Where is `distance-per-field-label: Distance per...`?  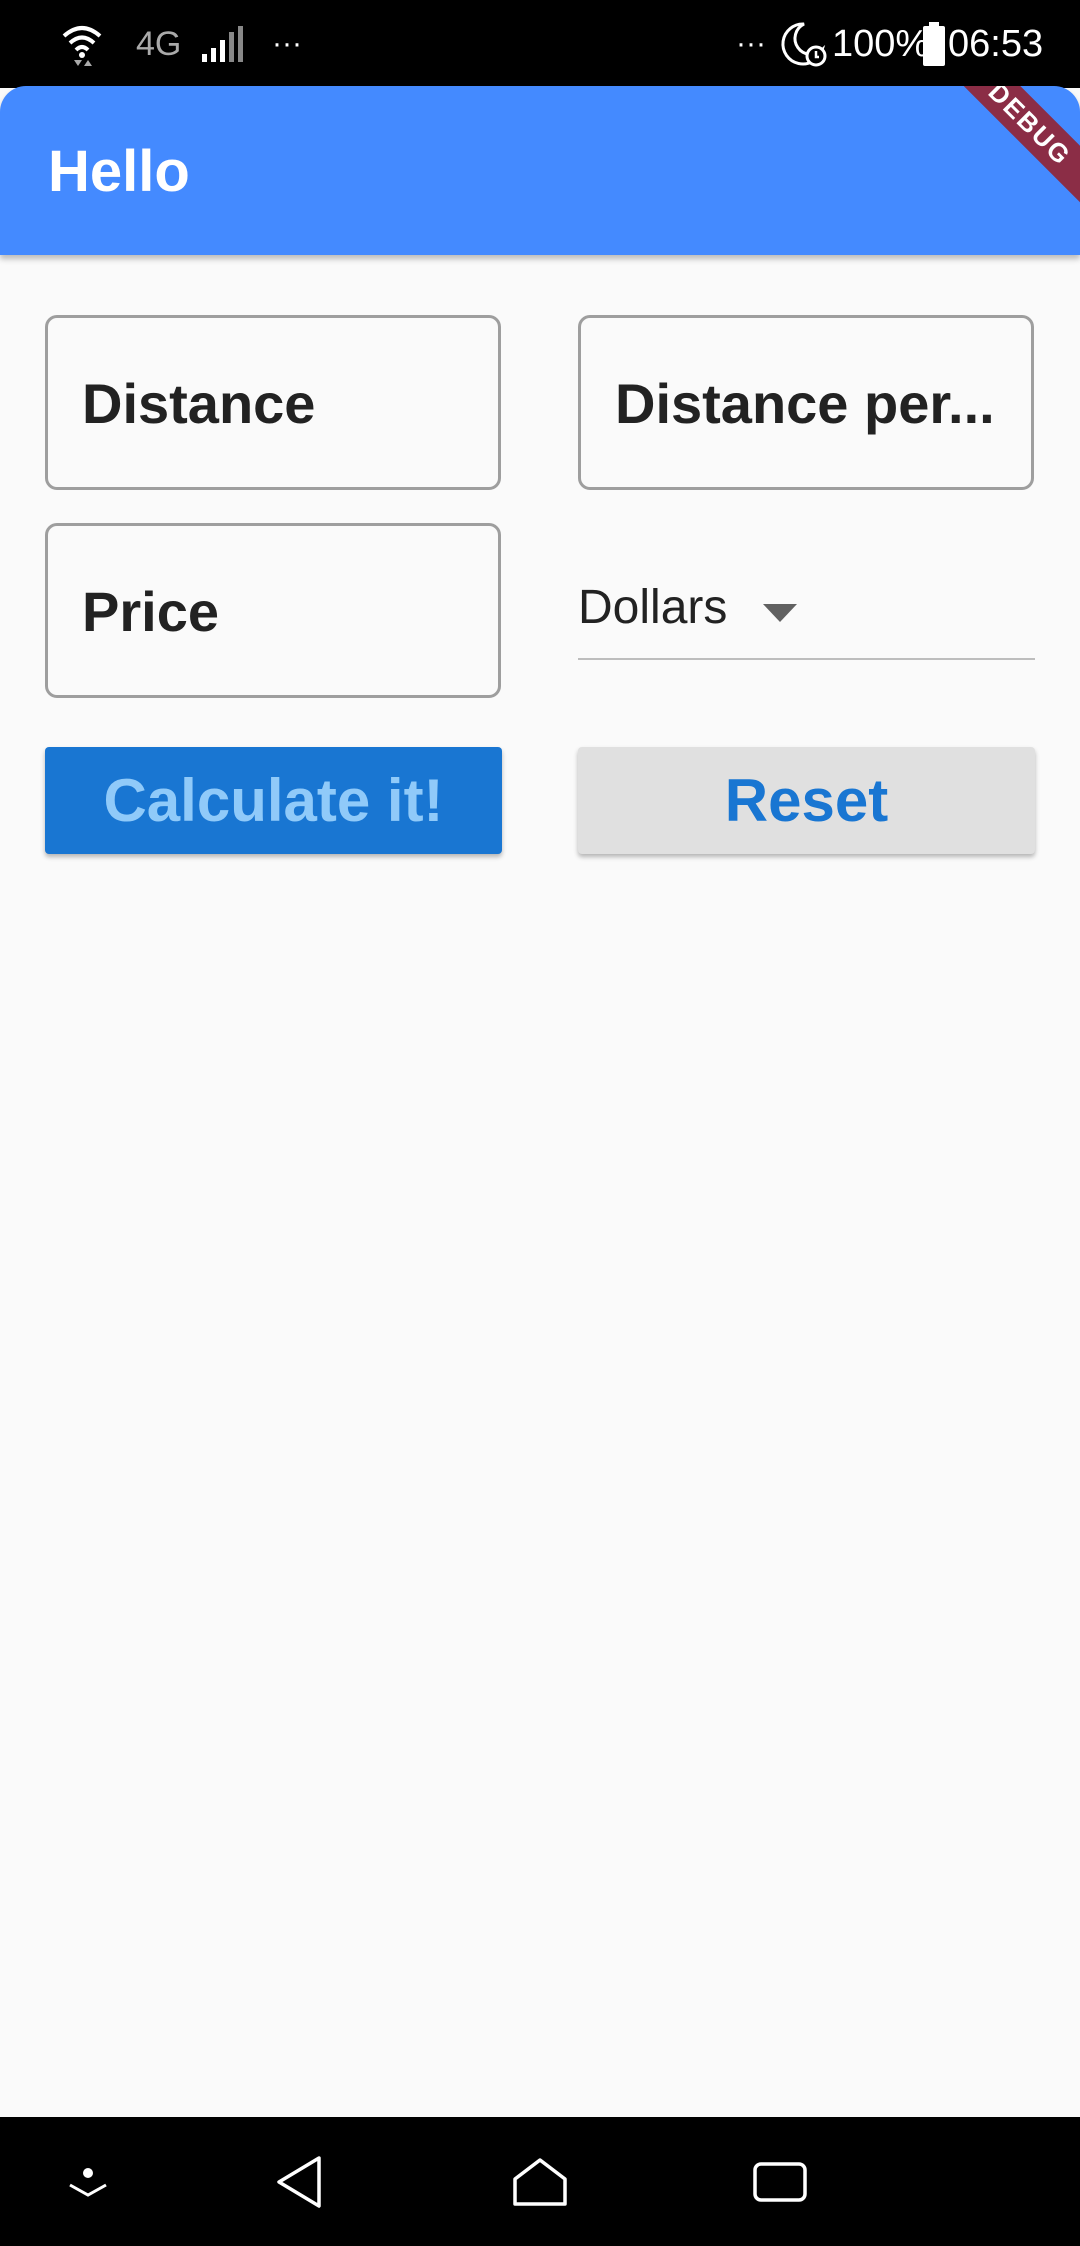 distance-per-field-label: Distance per... is located at coordinates (805, 403).